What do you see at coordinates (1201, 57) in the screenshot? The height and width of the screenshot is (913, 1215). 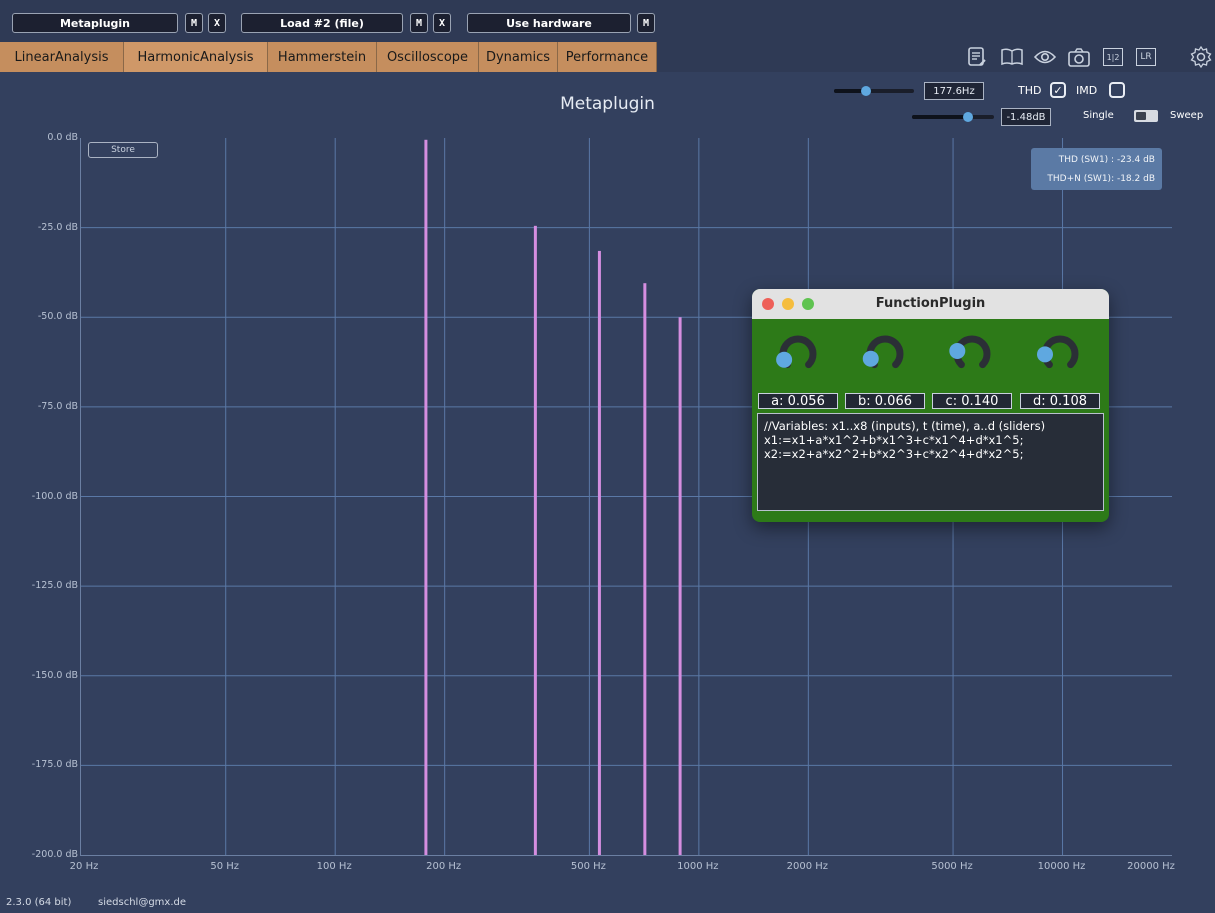 I see `settings-icon` at bounding box center [1201, 57].